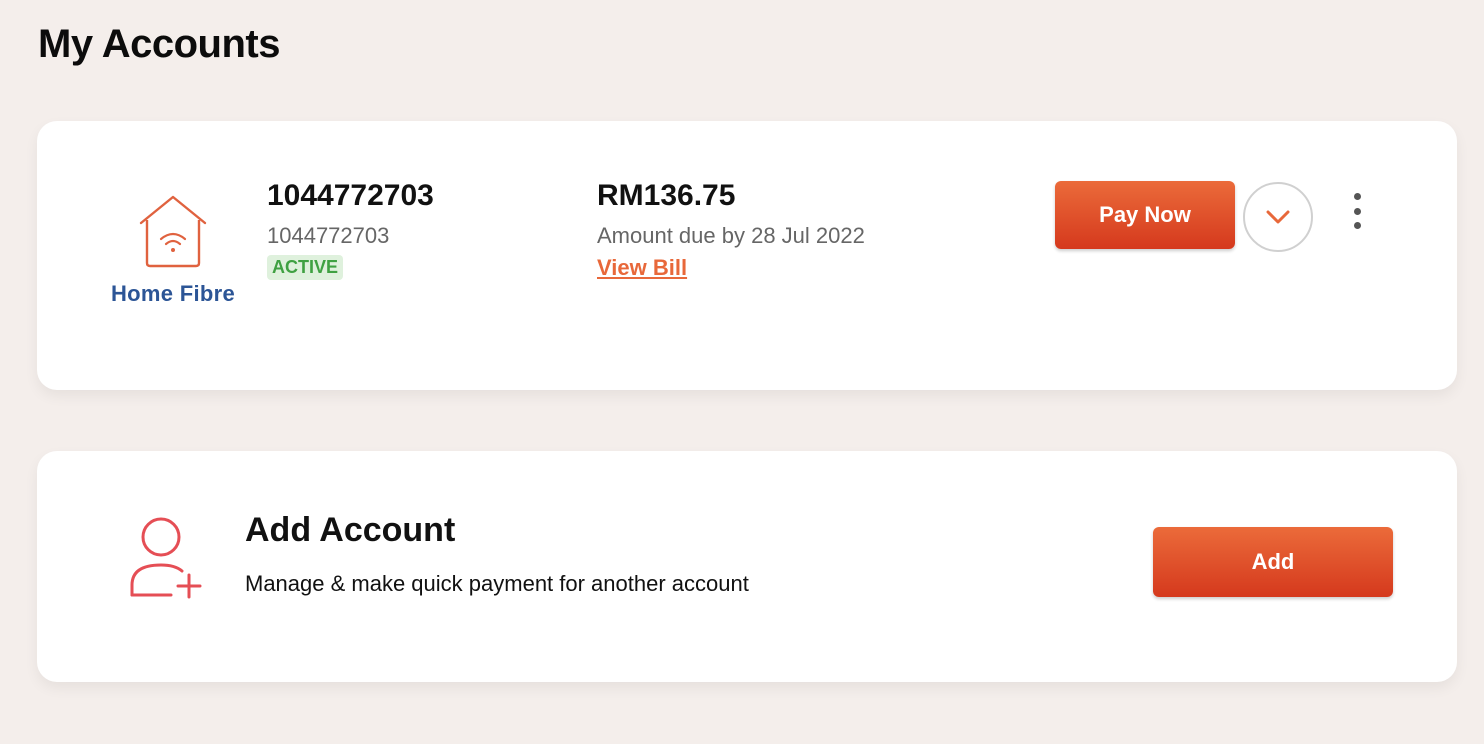 The image size is (1484, 744). I want to click on account-number: 1044772703, so click(350, 195).